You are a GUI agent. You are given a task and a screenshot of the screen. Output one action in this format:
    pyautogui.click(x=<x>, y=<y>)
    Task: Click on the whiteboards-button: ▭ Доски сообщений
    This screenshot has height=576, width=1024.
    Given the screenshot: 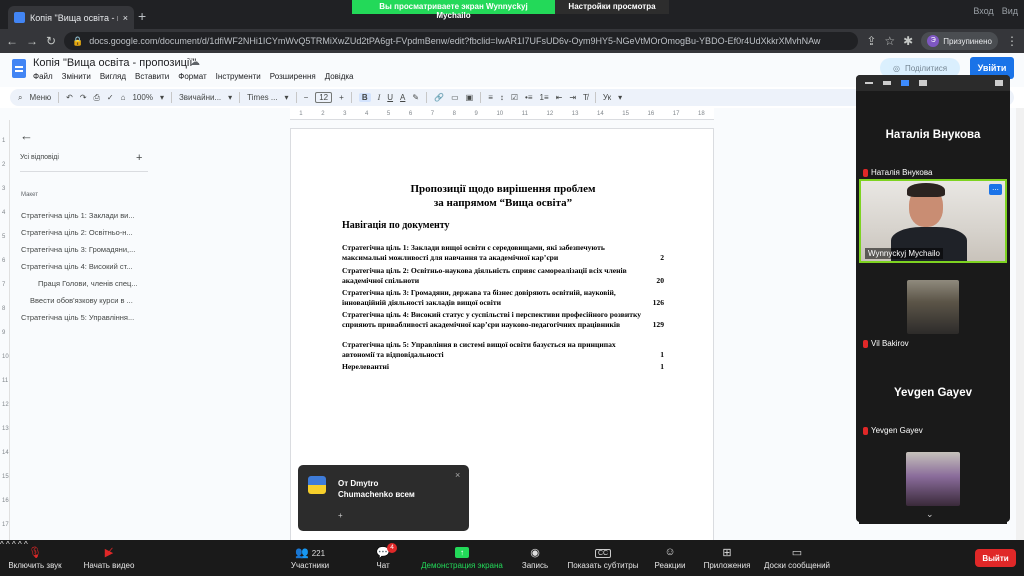 What is the action you would take?
    pyautogui.click(x=797, y=558)
    